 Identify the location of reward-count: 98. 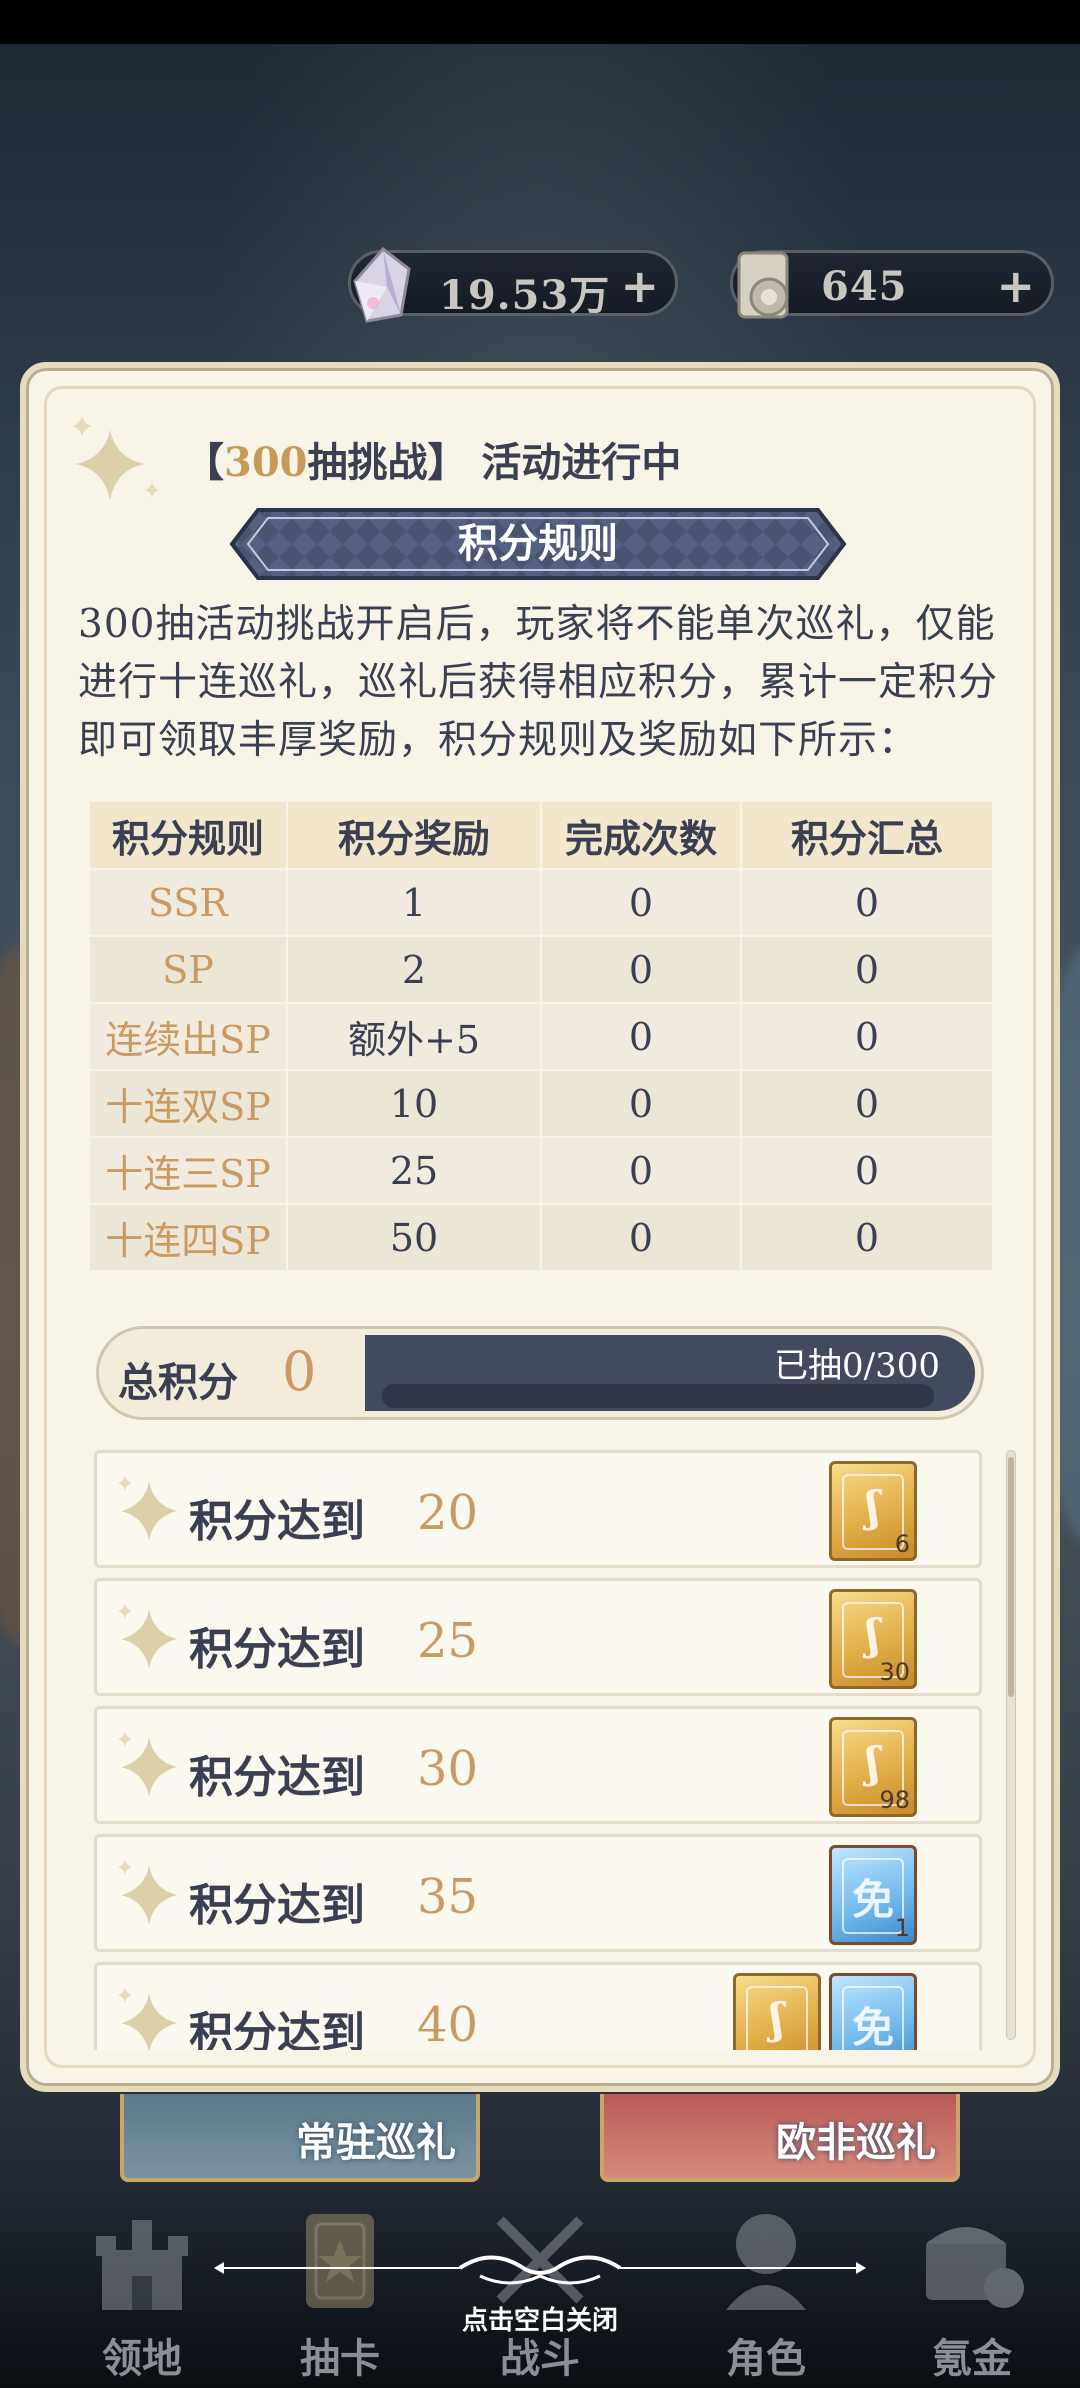
(894, 1800).